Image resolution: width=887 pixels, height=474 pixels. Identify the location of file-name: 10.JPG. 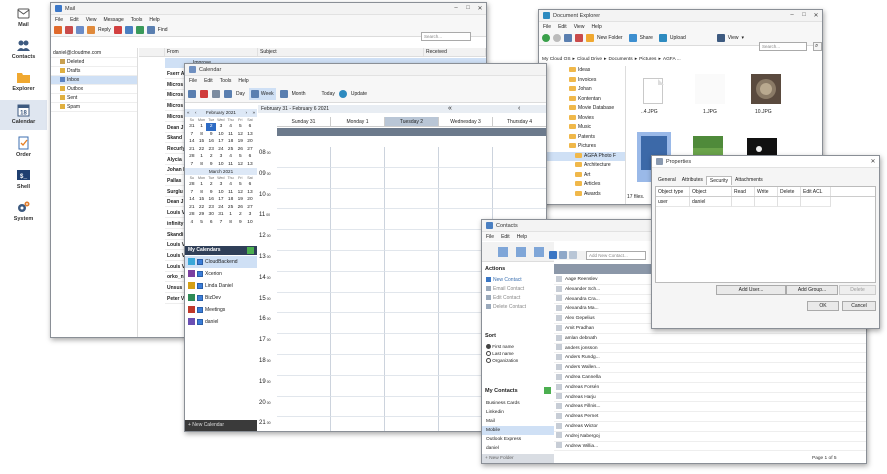
(763, 112).